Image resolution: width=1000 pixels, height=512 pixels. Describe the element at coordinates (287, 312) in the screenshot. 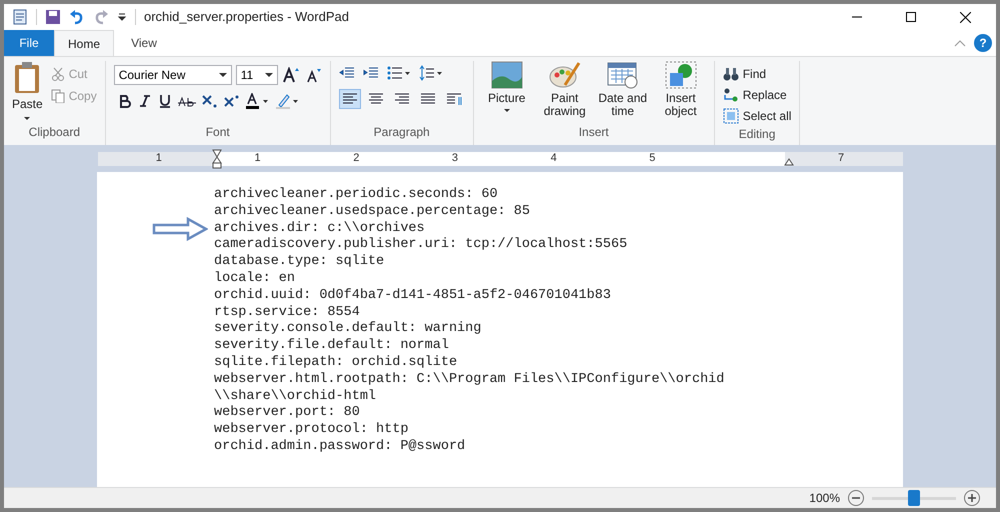

I see `document-line: rtsp.service: 8554` at that location.